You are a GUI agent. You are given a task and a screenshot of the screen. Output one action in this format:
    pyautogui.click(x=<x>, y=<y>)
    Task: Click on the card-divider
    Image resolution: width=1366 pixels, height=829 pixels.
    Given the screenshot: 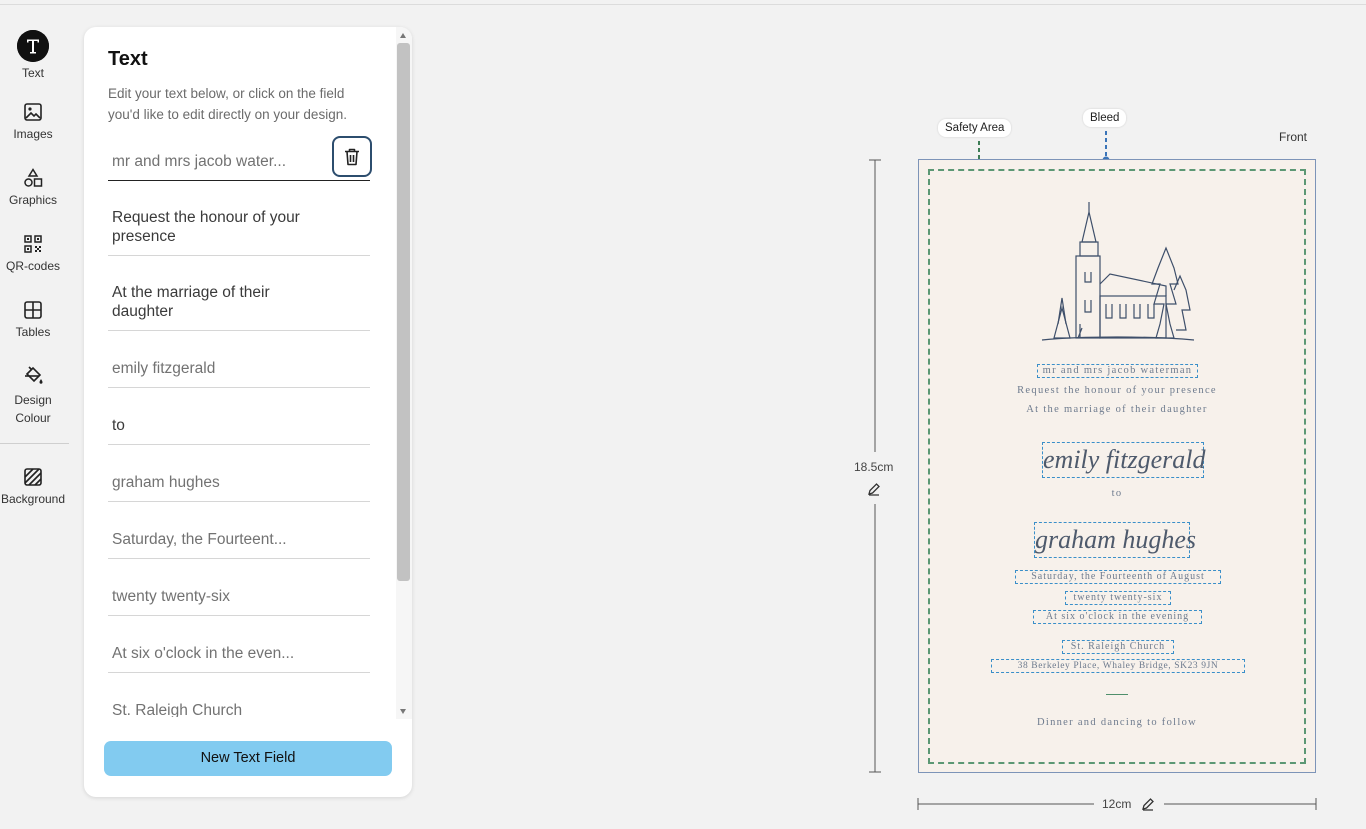 What is the action you would take?
    pyautogui.click(x=1117, y=694)
    